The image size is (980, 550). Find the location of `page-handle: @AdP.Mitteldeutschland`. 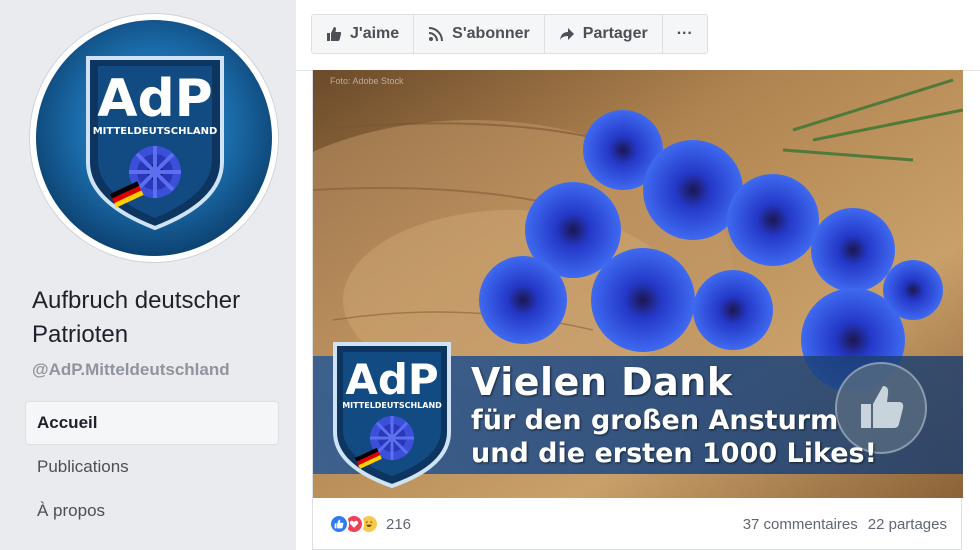

page-handle: @AdP.Mitteldeutschland is located at coordinates (131, 370).